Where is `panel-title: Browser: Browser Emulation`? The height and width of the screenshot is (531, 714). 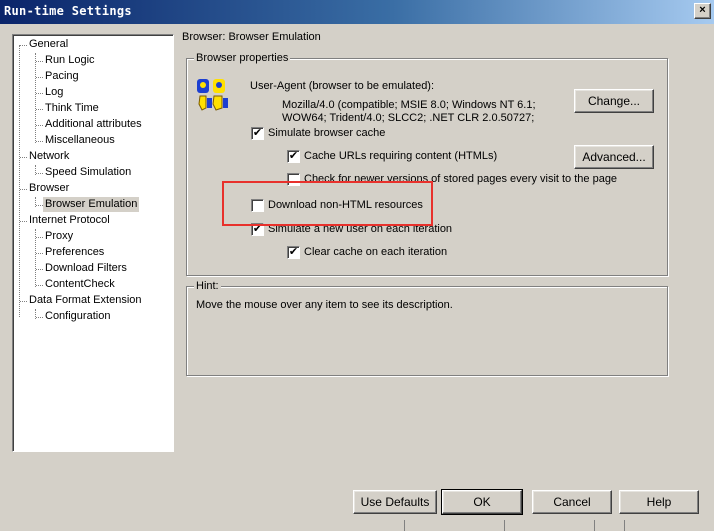
panel-title: Browser: Browser Emulation is located at coordinates (251, 37).